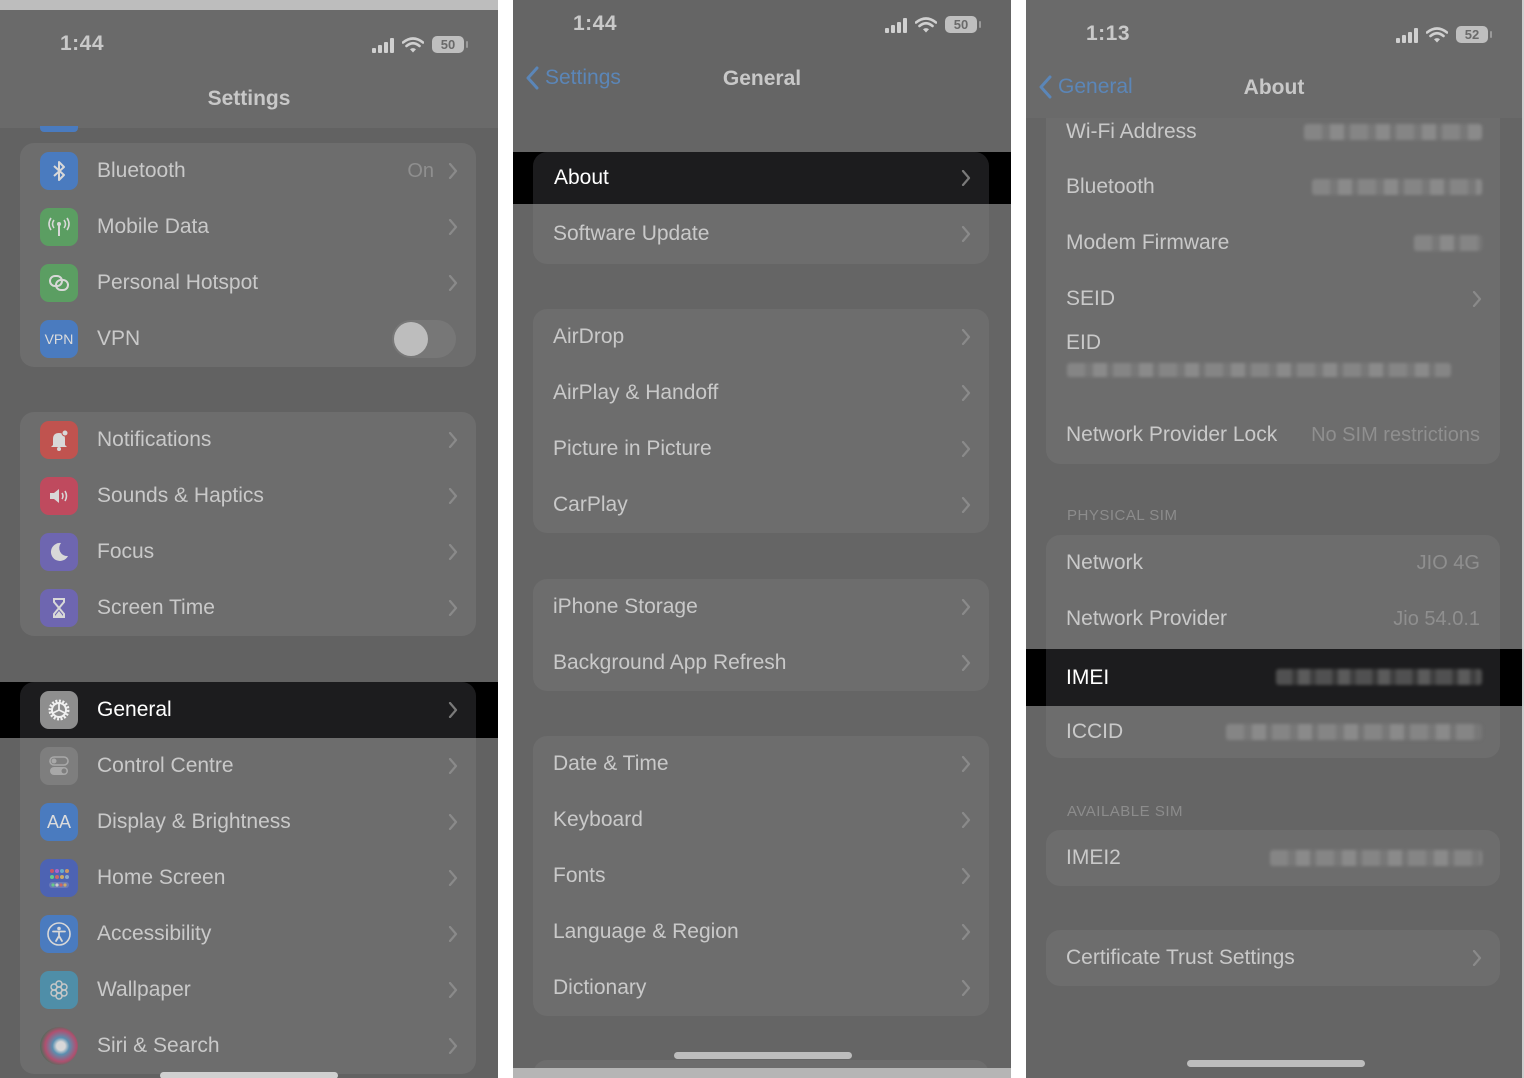 Image resolution: width=1524 pixels, height=1078 pixels. What do you see at coordinates (249, 5) in the screenshot?
I see `top-border` at bounding box center [249, 5].